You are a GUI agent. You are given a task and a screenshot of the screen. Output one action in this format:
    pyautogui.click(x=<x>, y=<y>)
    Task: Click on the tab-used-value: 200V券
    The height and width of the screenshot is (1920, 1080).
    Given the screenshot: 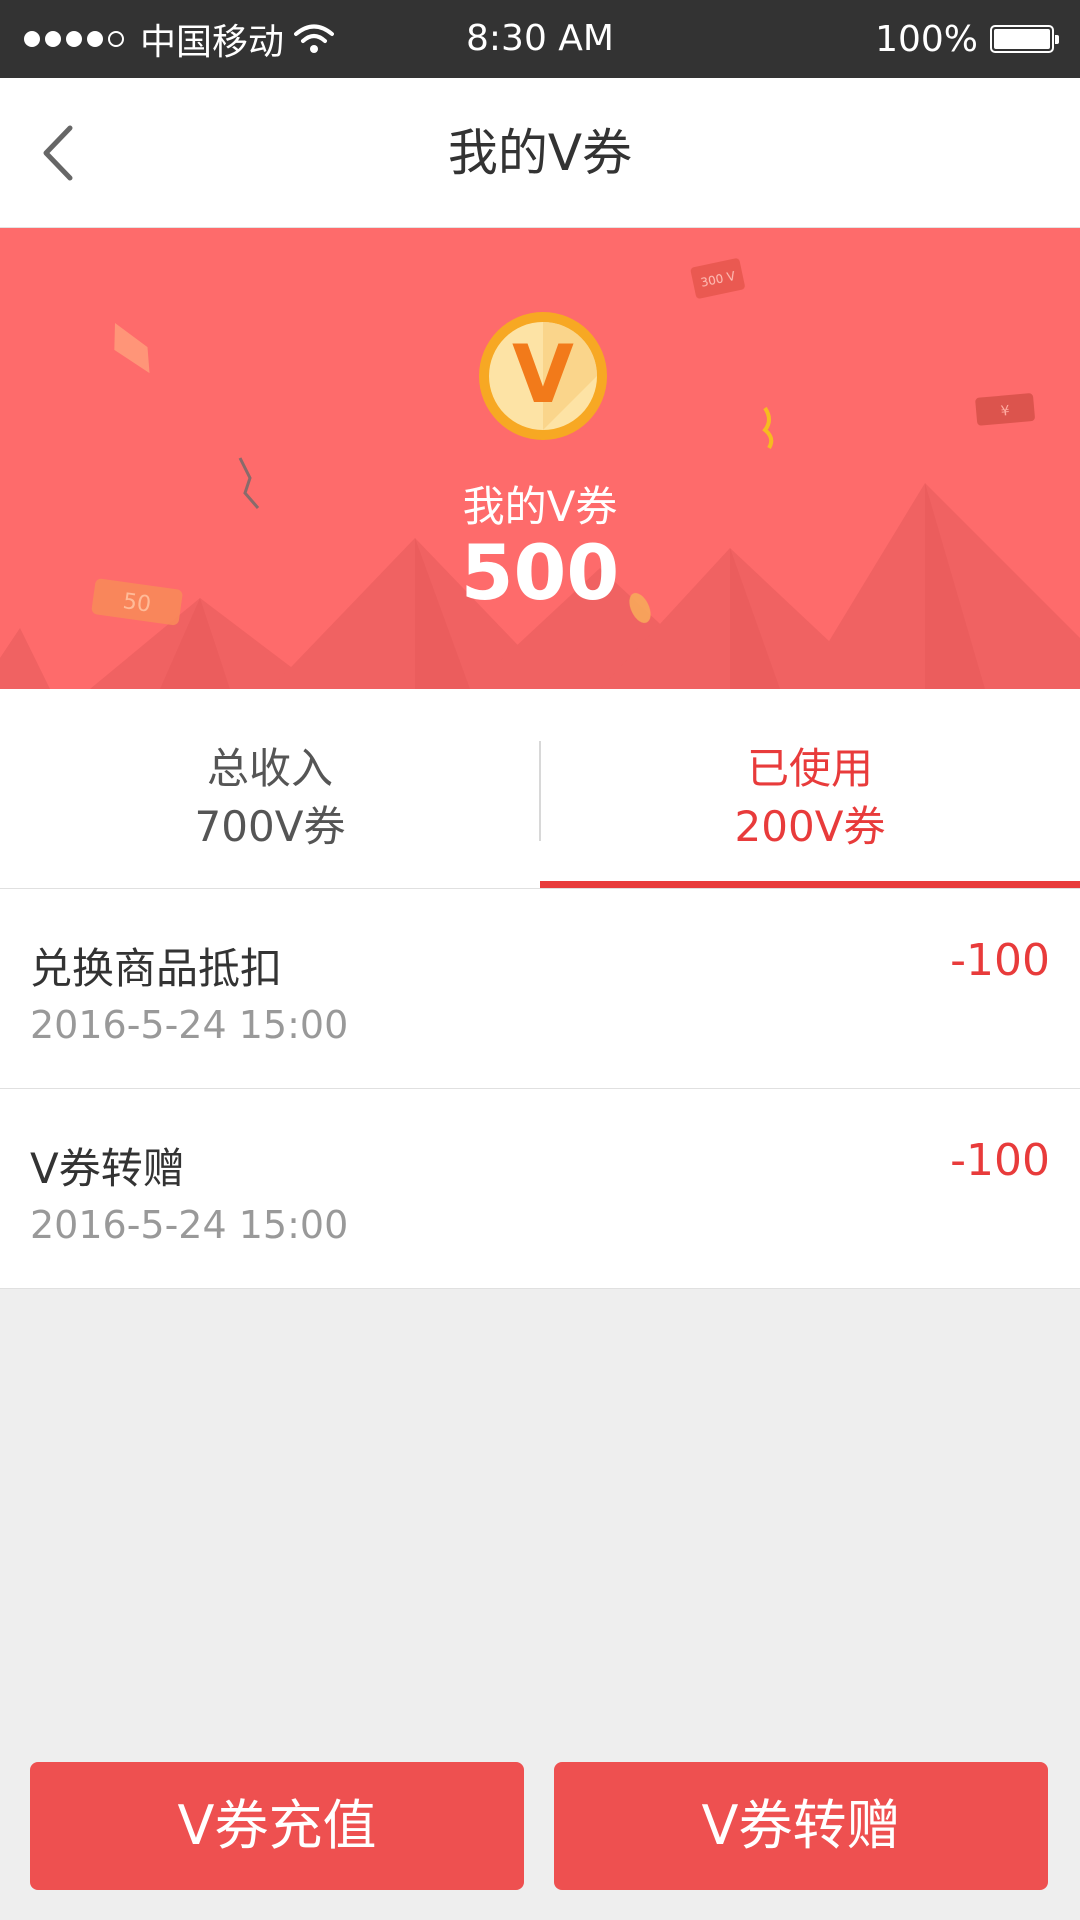 What is the action you would take?
    pyautogui.click(x=810, y=826)
    